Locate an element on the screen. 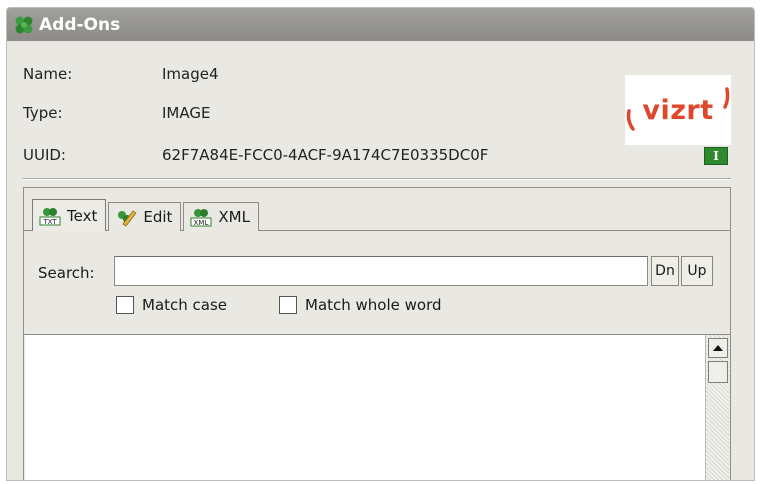 This screenshot has width=766, height=484. name-label: Name: is located at coordinates (48, 74).